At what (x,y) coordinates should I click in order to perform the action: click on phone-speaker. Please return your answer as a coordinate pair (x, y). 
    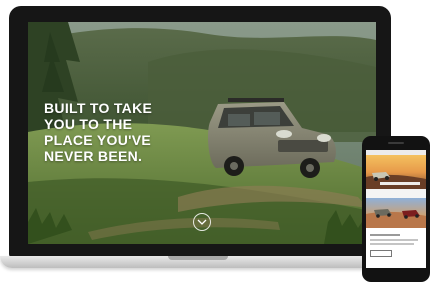
    Looking at the image, I should click on (396, 143).